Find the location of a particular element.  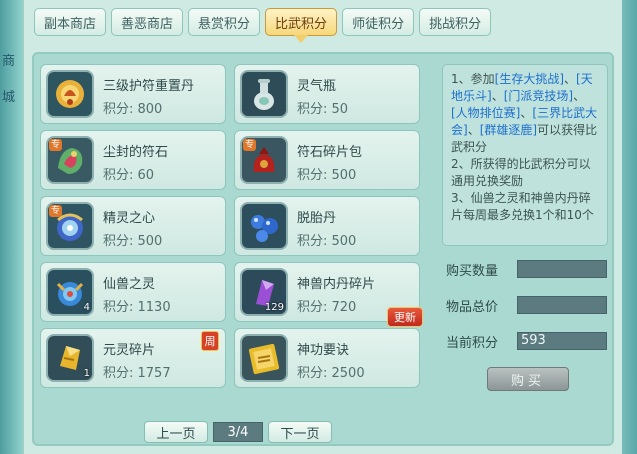

info-text: 1、参加 is located at coordinates (473, 79).